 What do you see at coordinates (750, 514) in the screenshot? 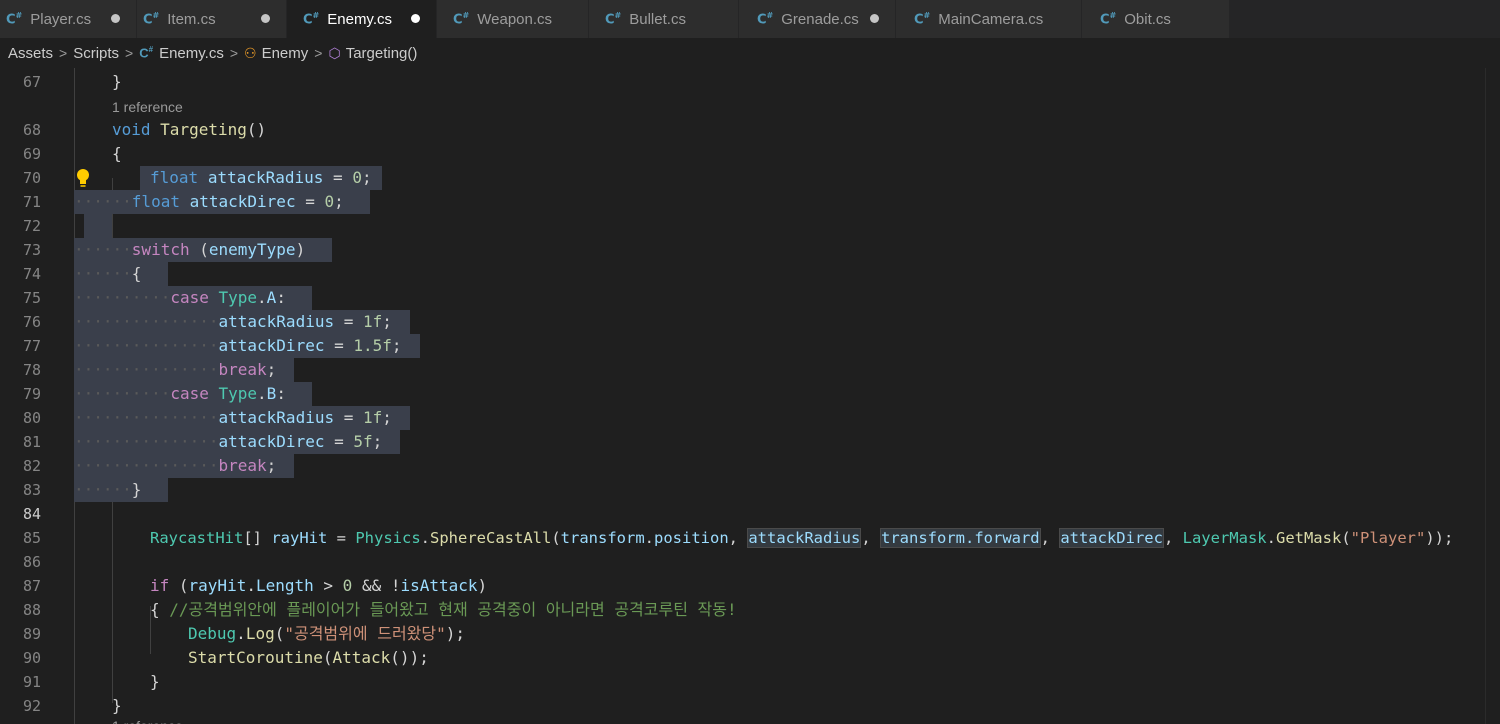
I see `code-line: 84` at bounding box center [750, 514].